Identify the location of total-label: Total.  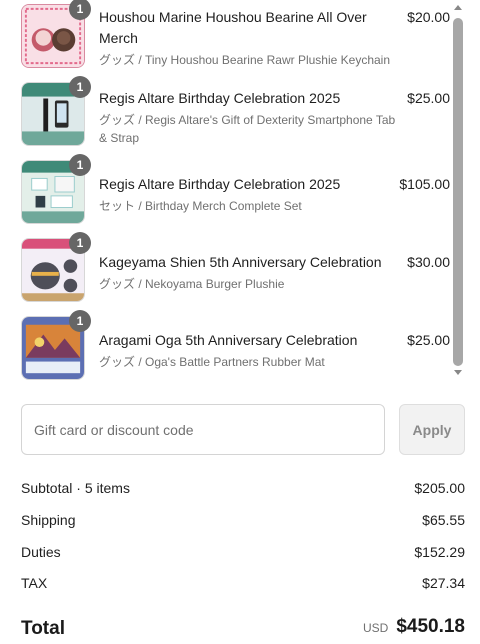
(43, 628).